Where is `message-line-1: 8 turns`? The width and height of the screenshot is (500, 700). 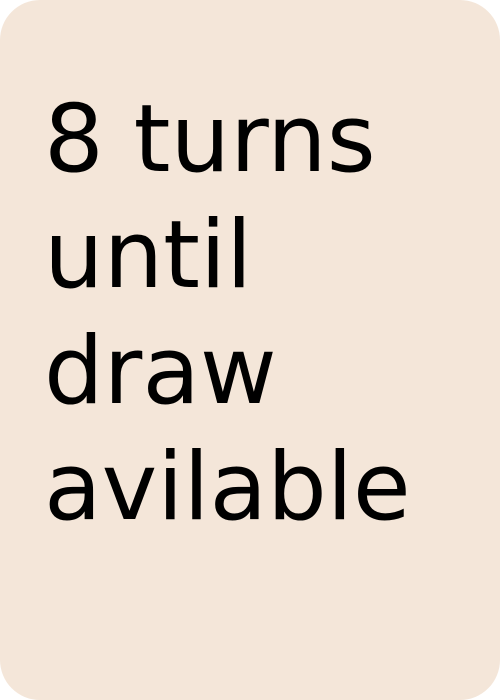
message-line-1: 8 turns is located at coordinates (210, 139).